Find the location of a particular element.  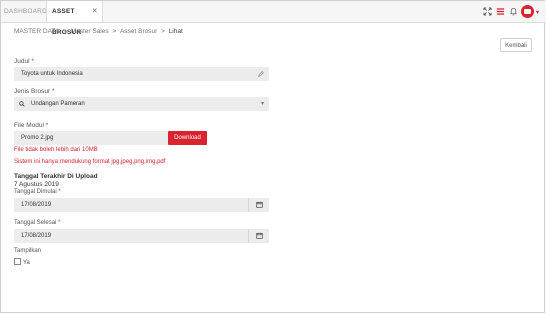

avatar-image-icon is located at coordinates (527, 11).